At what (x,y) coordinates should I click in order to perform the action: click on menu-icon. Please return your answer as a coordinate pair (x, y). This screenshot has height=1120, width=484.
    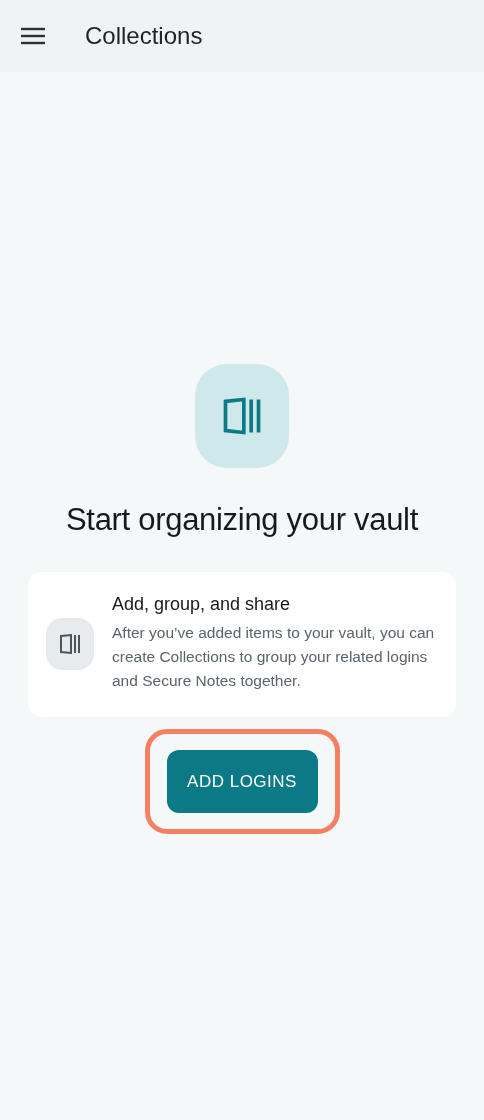
    Looking at the image, I should click on (33, 36).